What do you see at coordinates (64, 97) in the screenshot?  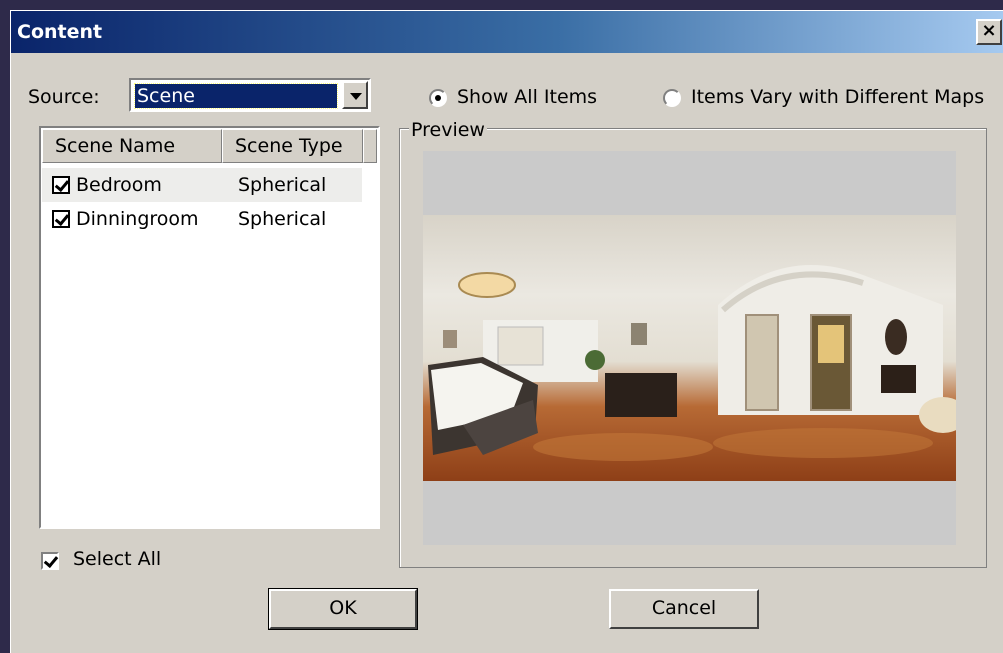 I see `source-label: Source:` at bounding box center [64, 97].